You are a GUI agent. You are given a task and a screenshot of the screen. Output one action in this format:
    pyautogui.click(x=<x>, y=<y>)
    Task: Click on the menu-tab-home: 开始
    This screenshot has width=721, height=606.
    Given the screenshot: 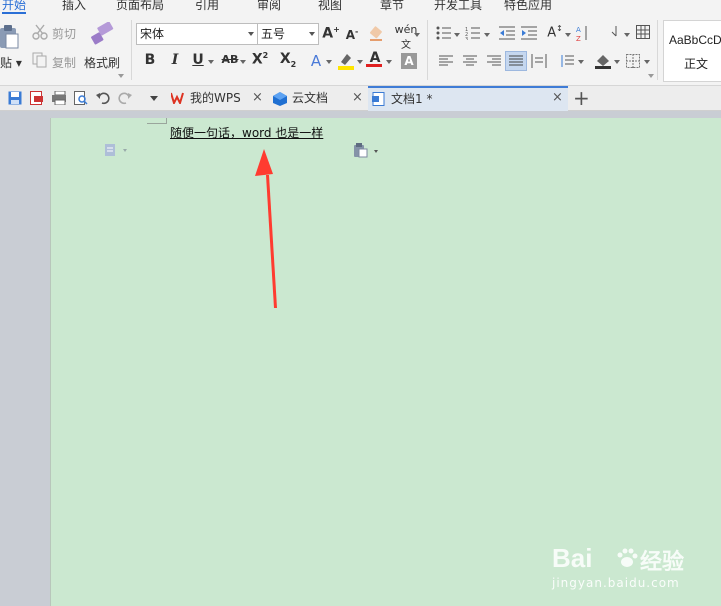 What is the action you would take?
    pyautogui.click(x=14, y=7)
    